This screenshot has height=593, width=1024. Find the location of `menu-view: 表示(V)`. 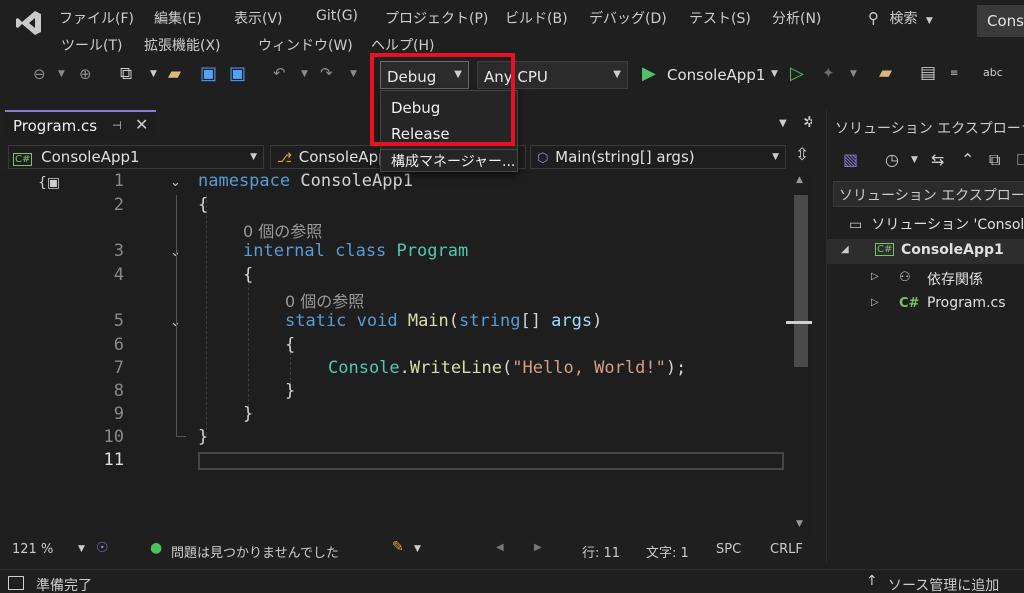

menu-view: 表示(V) is located at coordinates (258, 18).